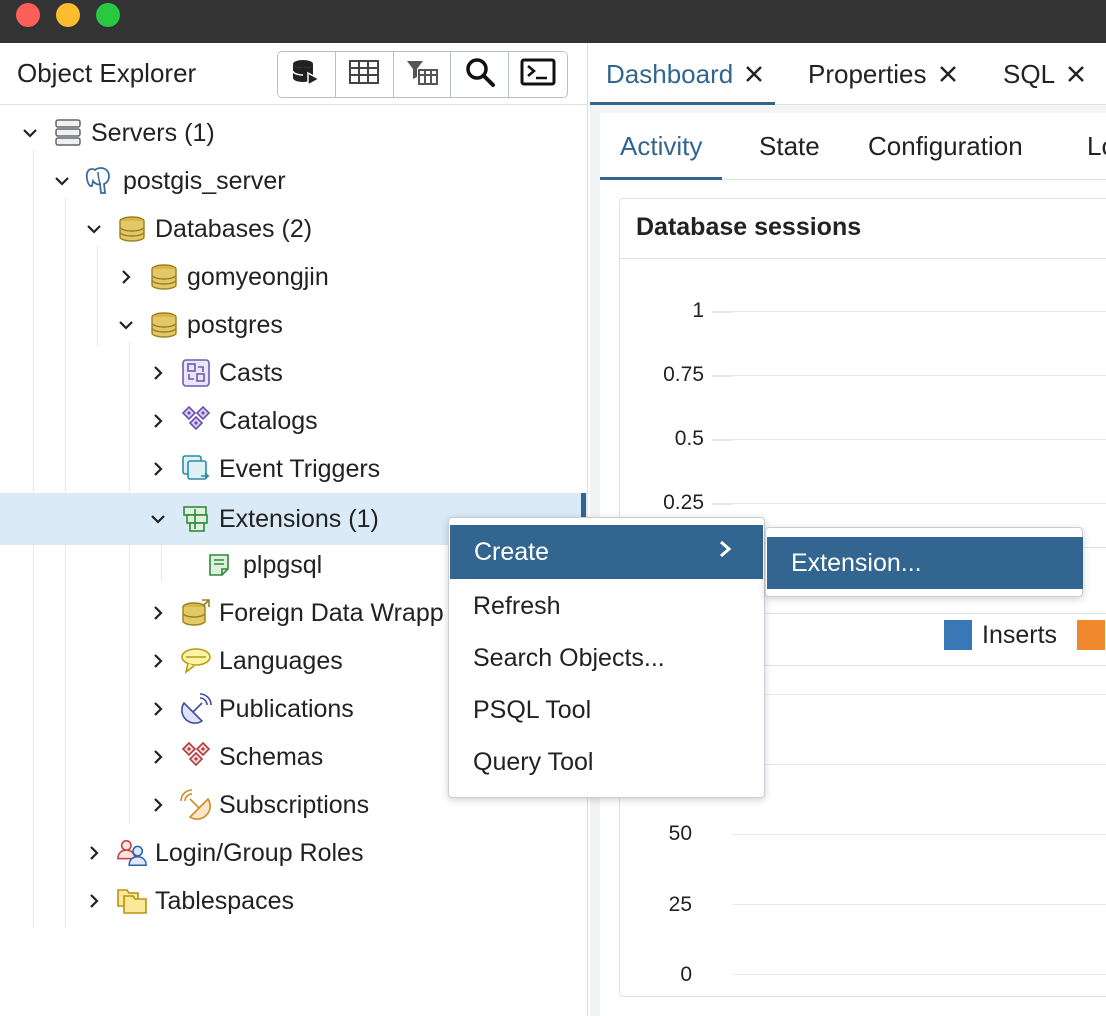  I want to click on main-tabs: Dashboard Properties SQL, so click(848, 74).